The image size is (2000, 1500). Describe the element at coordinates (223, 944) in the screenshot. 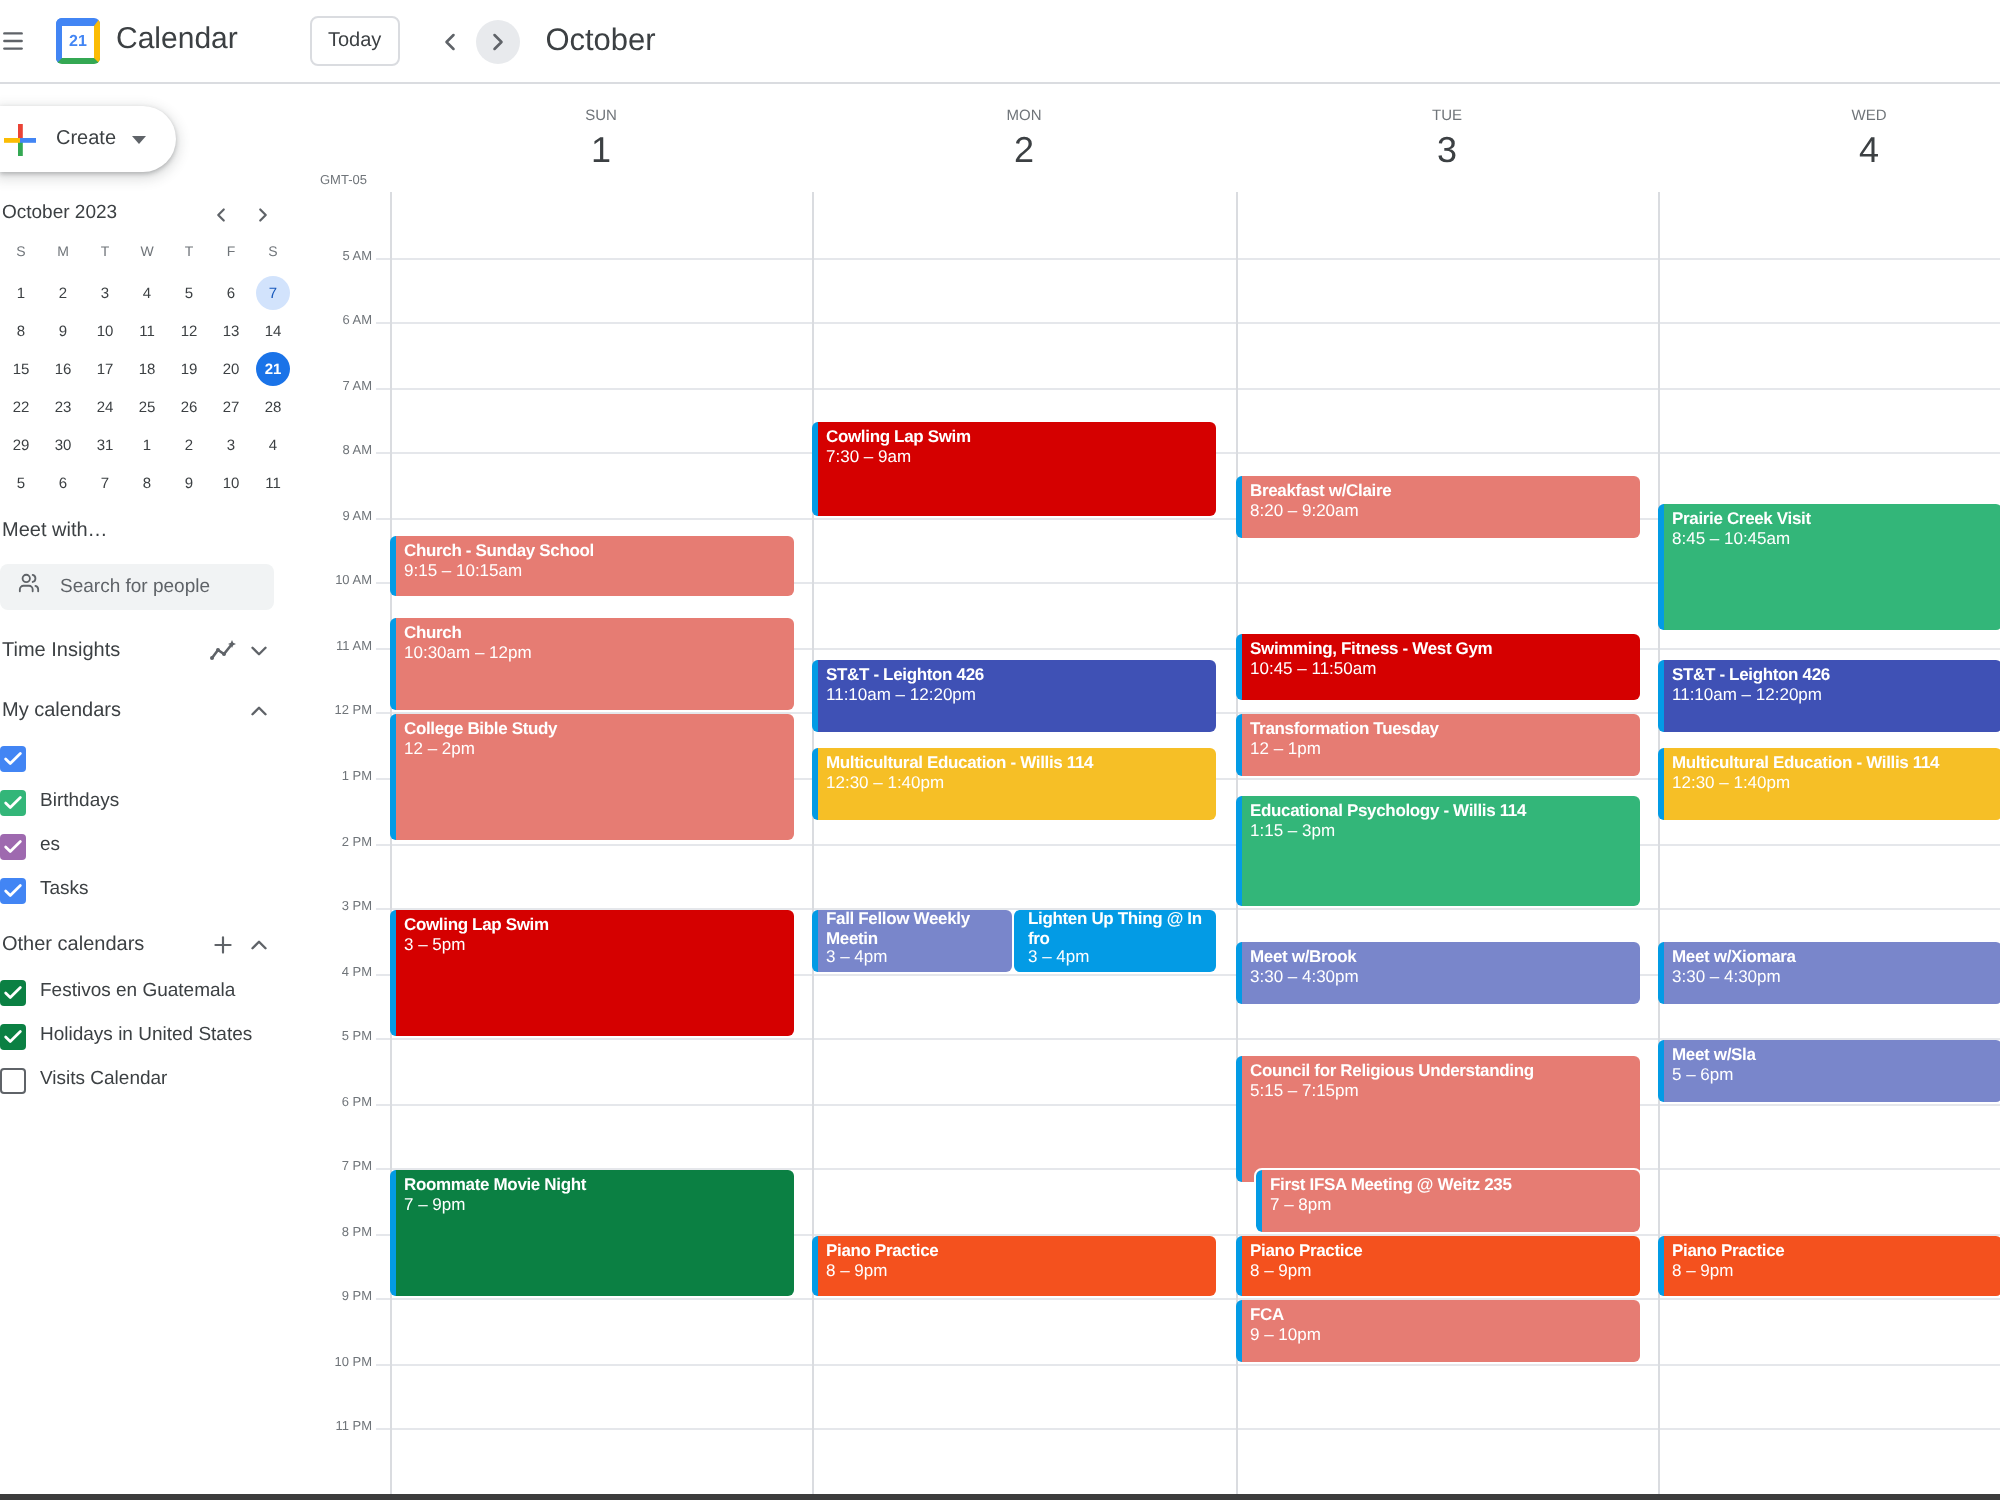

I see `plus-icon` at that location.